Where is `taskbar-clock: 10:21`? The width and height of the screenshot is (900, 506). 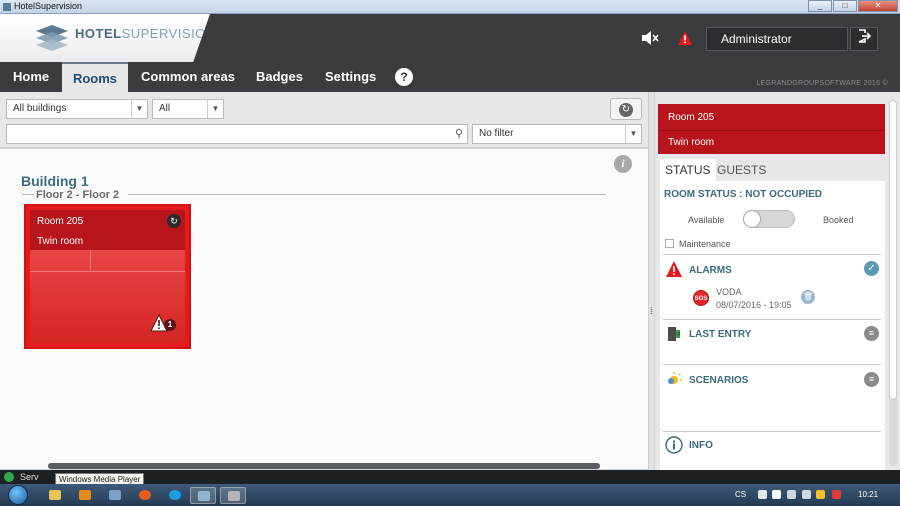
taskbar-clock: 10:21 is located at coordinates (868, 494).